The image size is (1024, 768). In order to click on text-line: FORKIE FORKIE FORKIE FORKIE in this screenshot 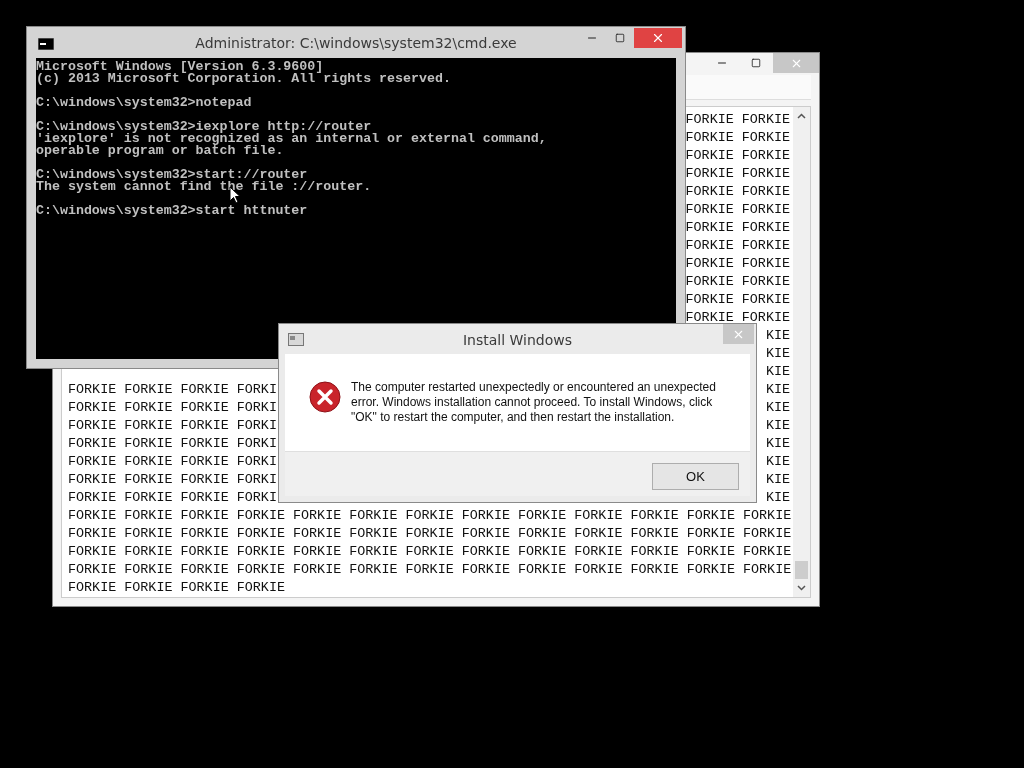, I will do `click(176, 588)`.